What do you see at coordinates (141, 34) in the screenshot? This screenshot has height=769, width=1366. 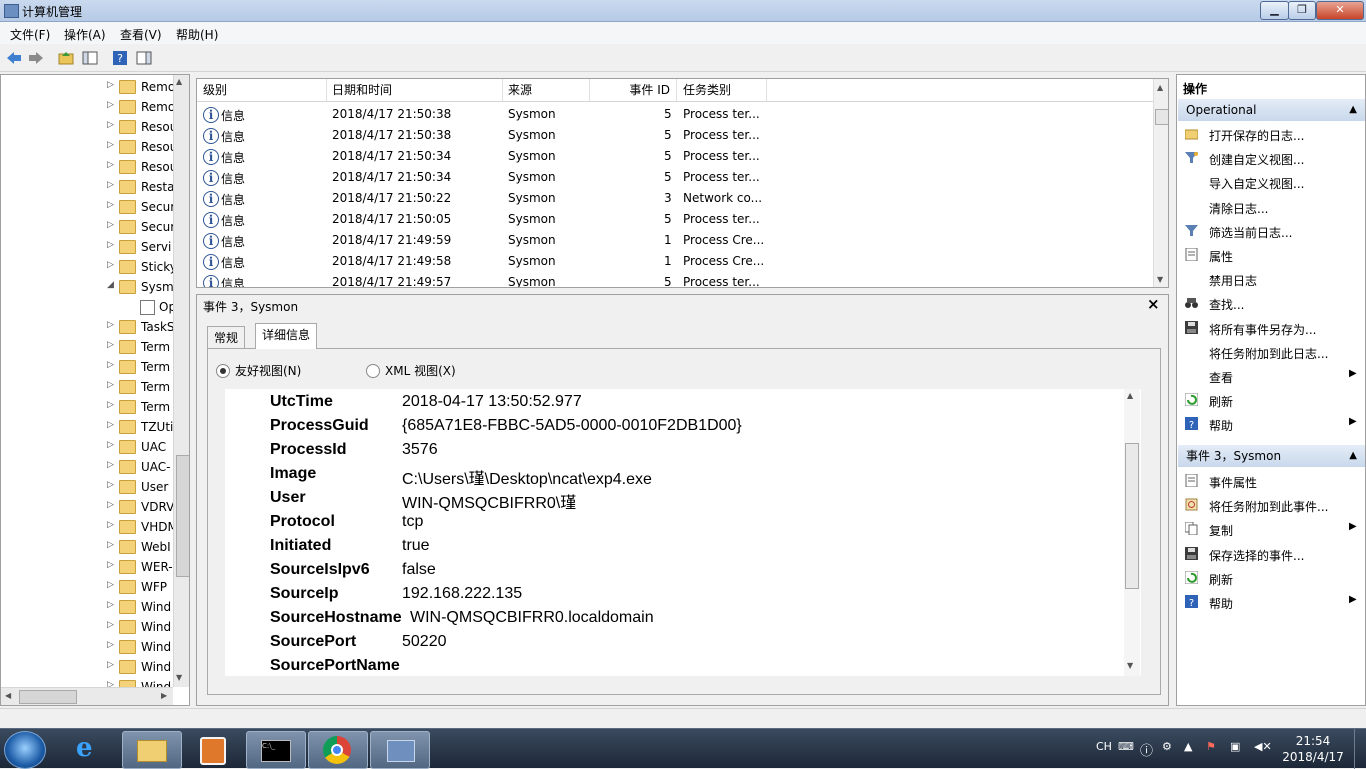 I see `menu-view: 查看(V)` at bounding box center [141, 34].